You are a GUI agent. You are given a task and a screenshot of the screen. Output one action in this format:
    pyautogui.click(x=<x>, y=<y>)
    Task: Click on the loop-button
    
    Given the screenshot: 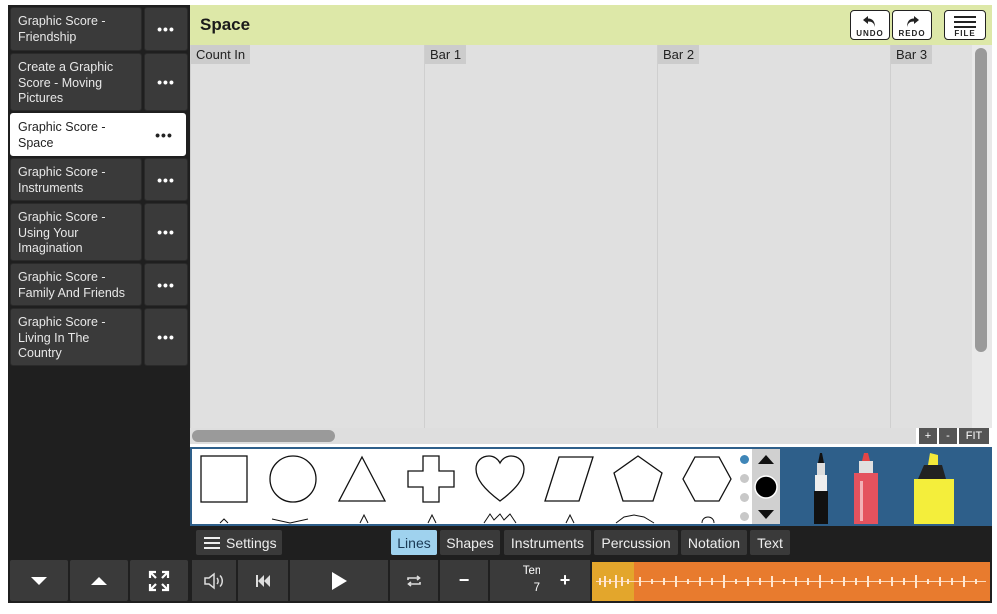 What is the action you would take?
    pyautogui.click(x=414, y=580)
    